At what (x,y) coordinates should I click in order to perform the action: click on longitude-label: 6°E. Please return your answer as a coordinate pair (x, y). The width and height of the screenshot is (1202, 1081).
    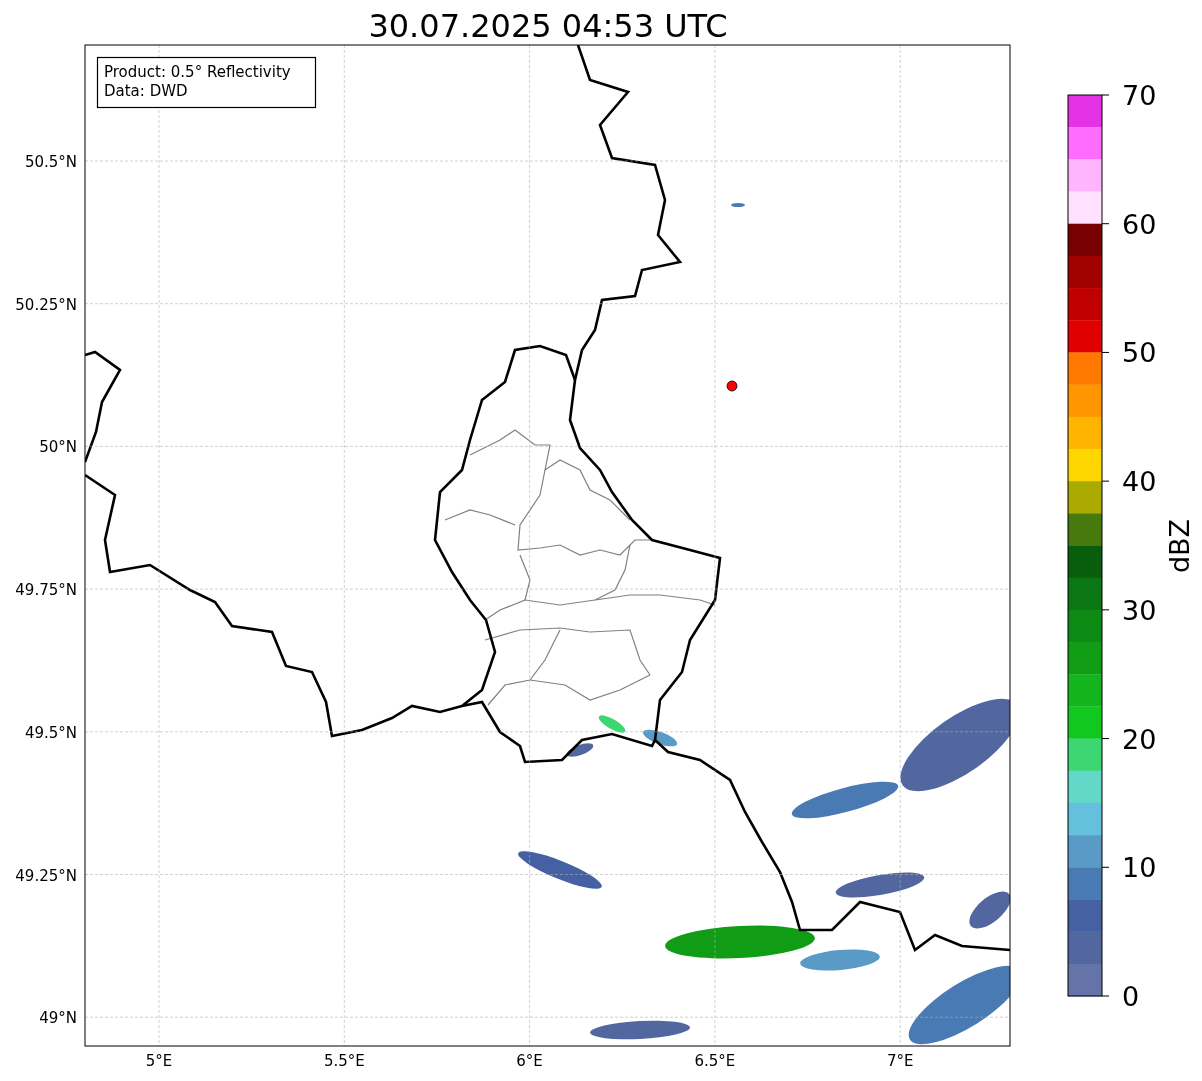
    Looking at the image, I should click on (529, 1061).